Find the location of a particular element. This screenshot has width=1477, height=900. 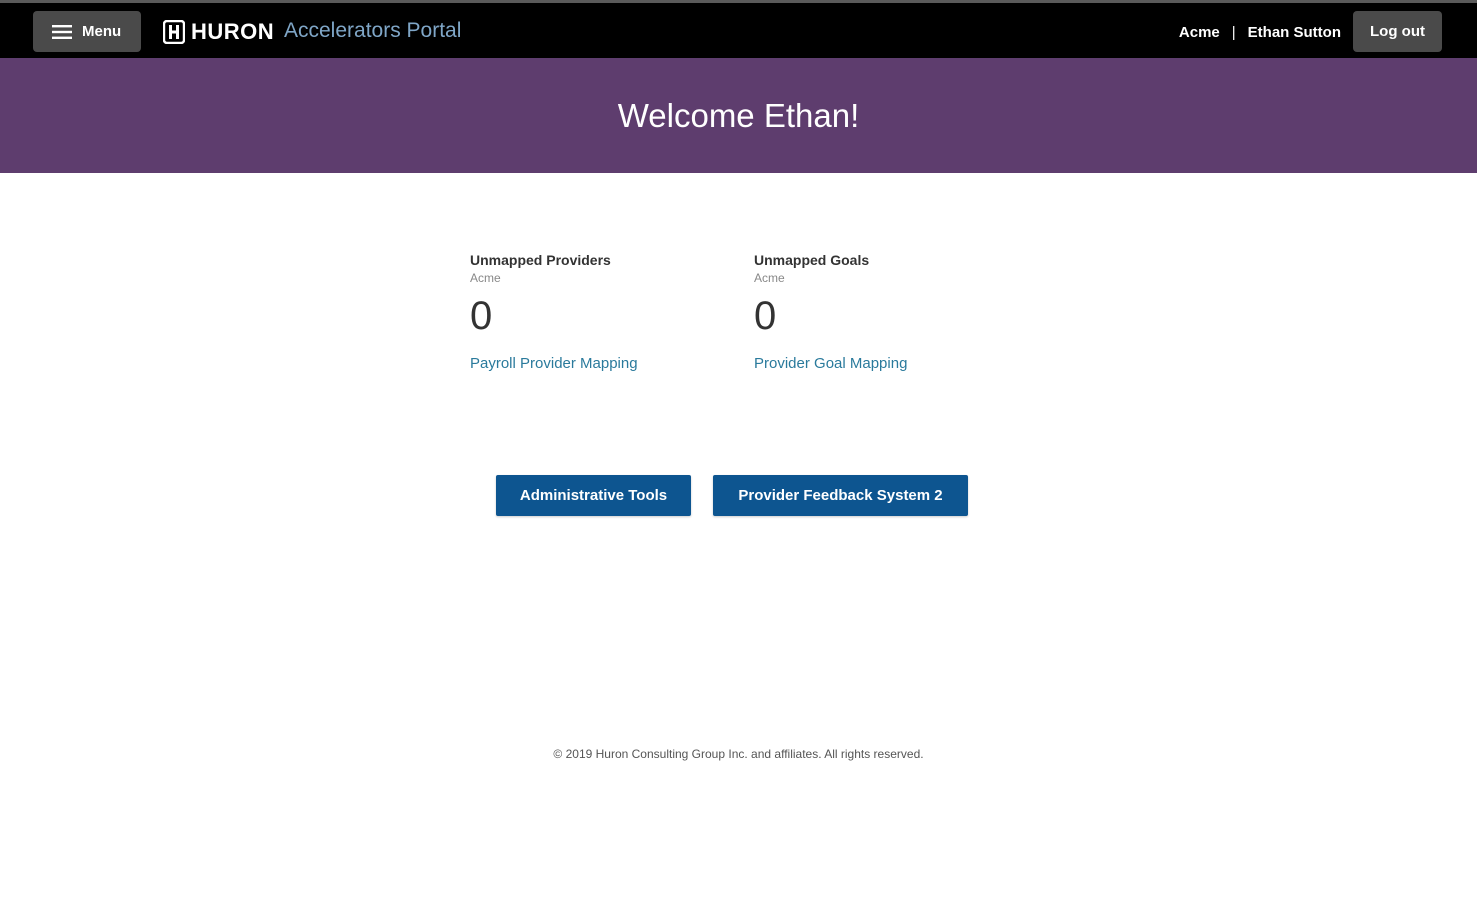

logo-text: HURON is located at coordinates (233, 31).